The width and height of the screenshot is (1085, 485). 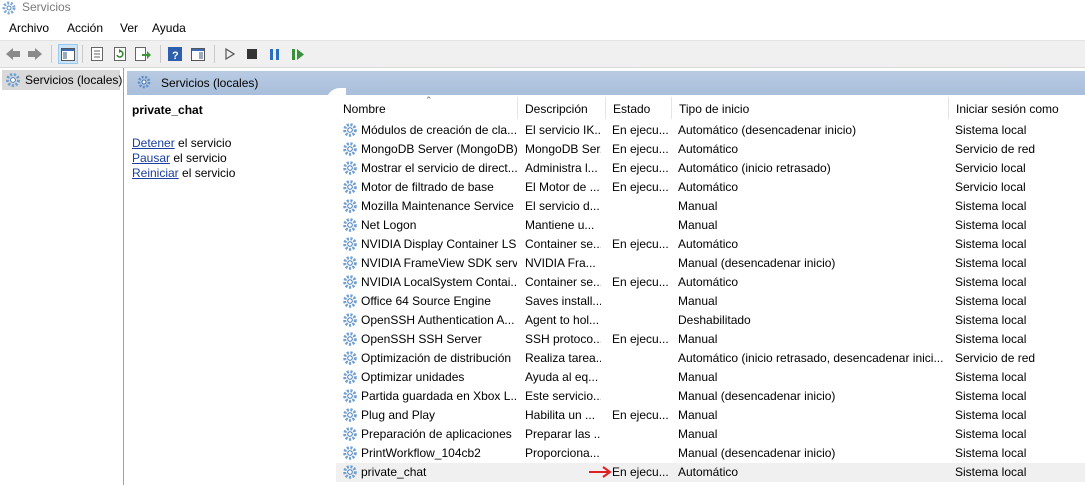 What do you see at coordinates (638, 107) in the screenshot?
I see `column-header-status: Estado` at bounding box center [638, 107].